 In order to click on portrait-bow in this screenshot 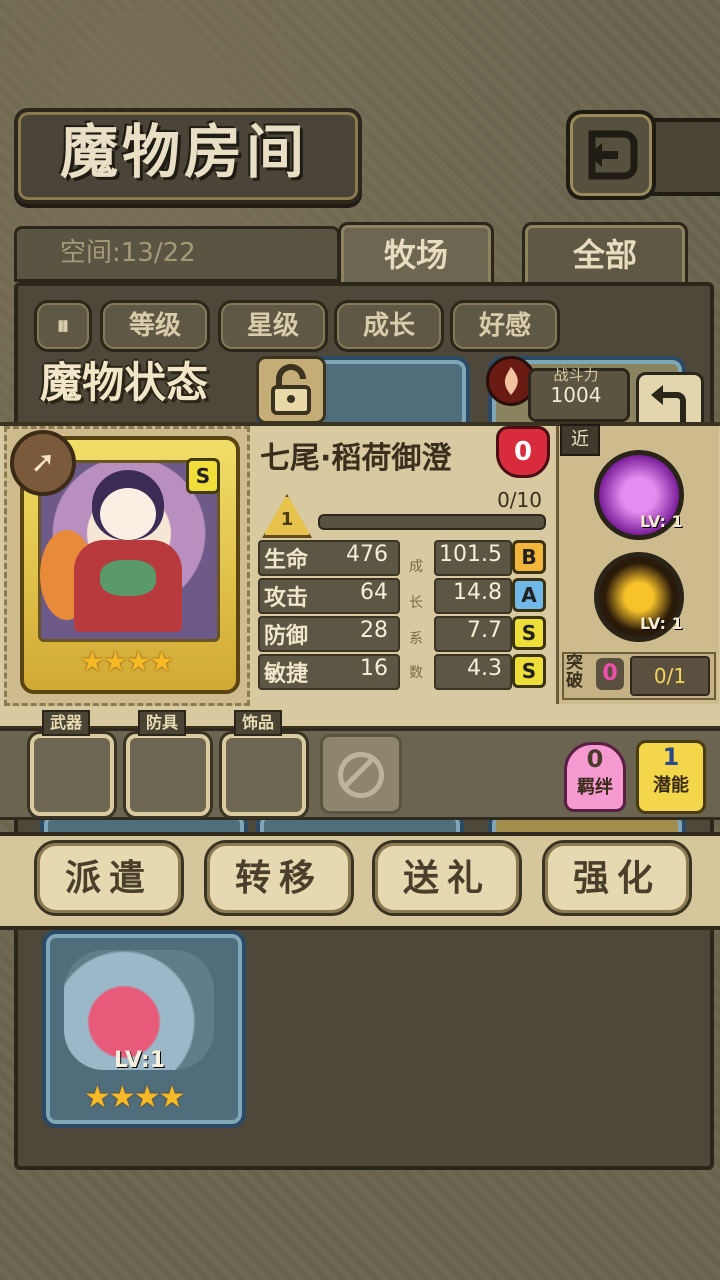, I will do `click(128, 578)`.